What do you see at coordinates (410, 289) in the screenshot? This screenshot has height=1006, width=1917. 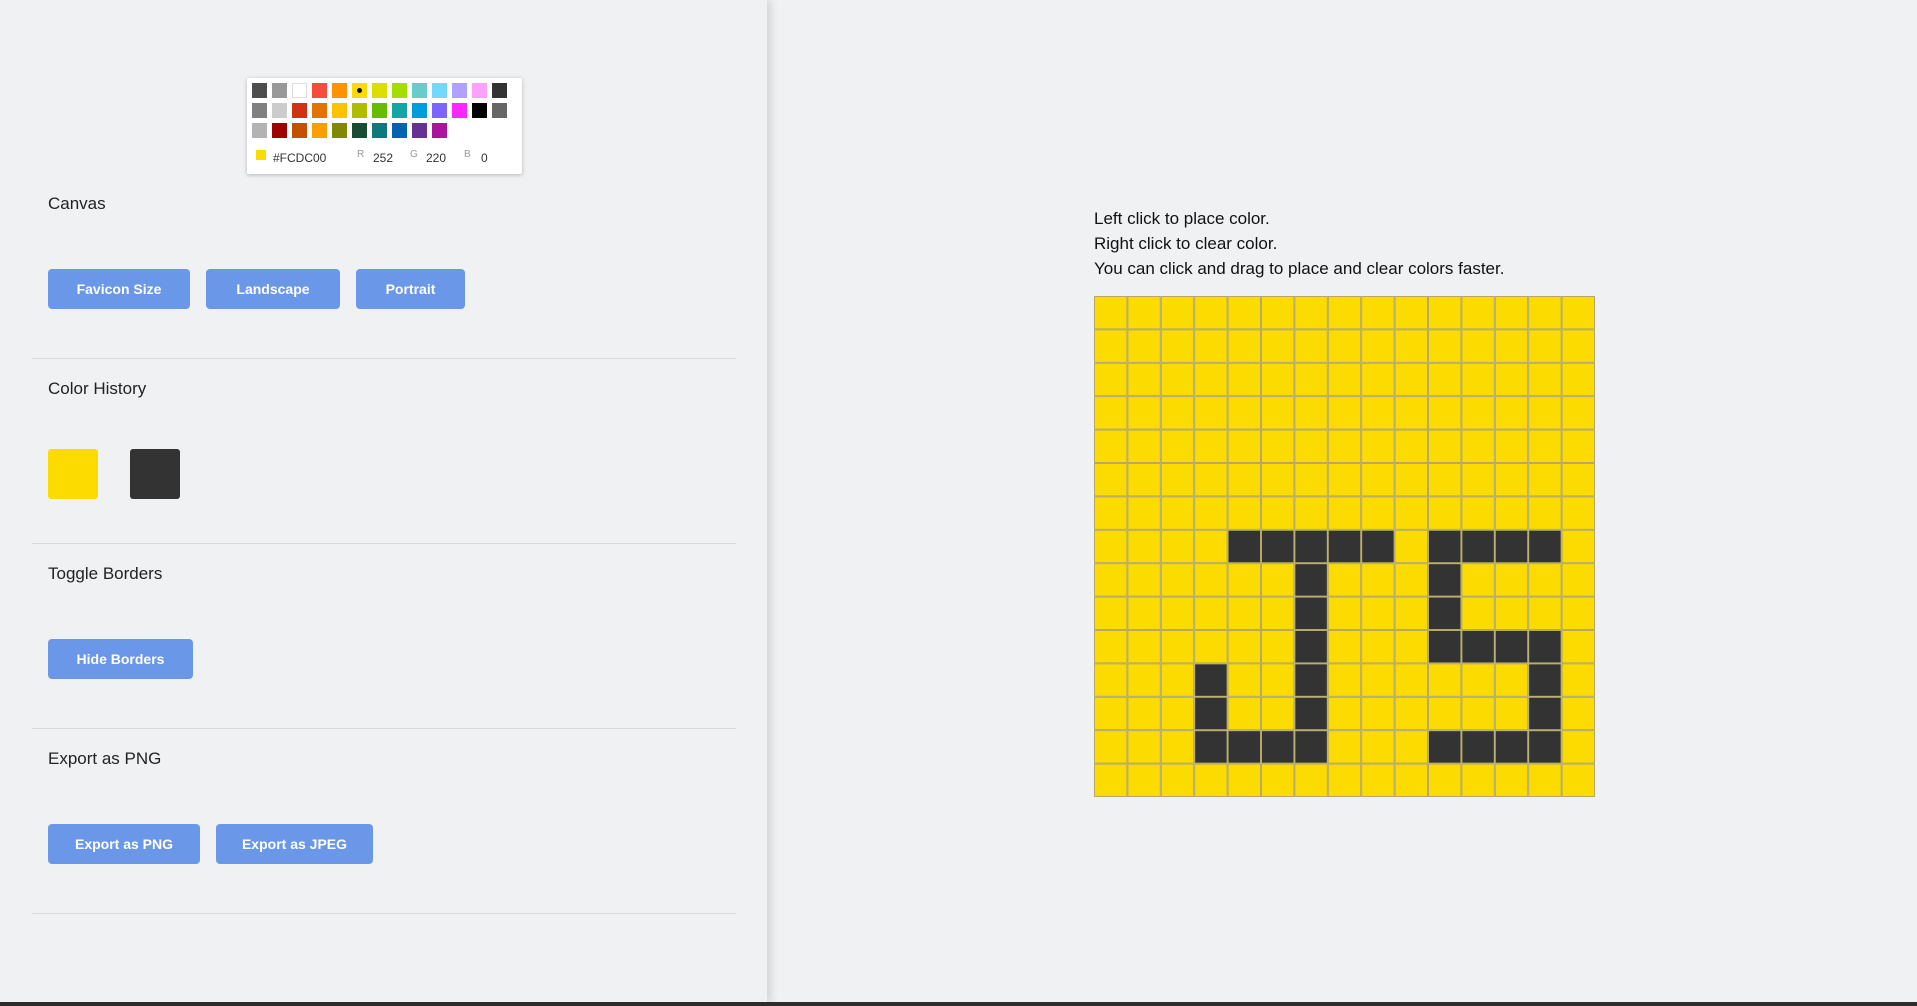 I see `portrait-button: Portrait` at bounding box center [410, 289].